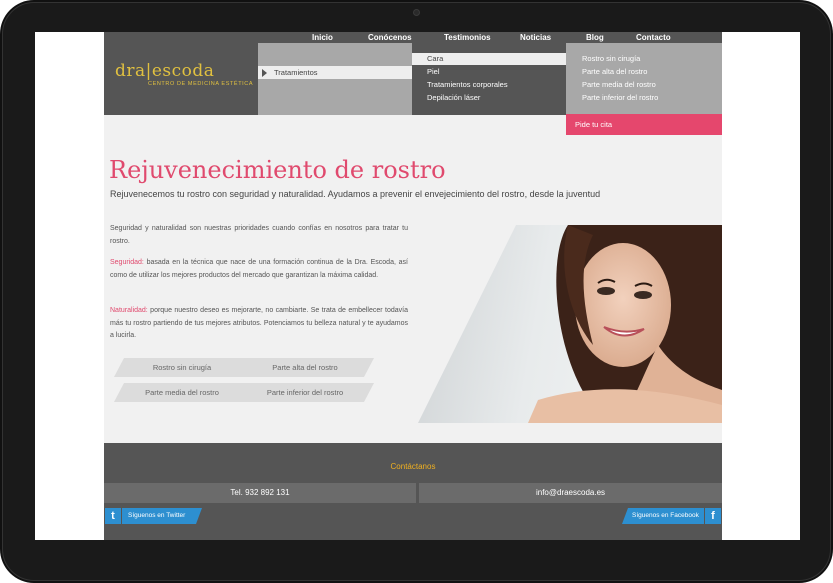  I want to click on nav-item-noticias: Noticias, so click(535, 37).